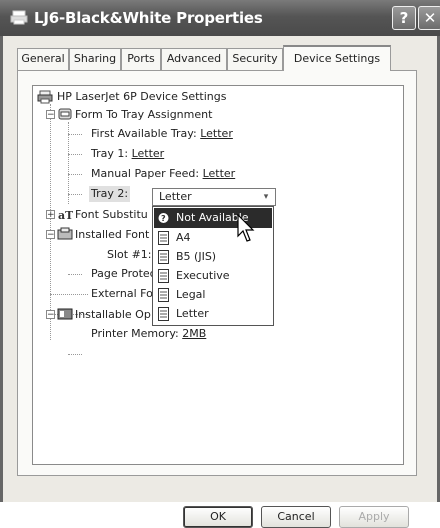 The image size is (440, 528). I want to click on tab-sharing: Sharing, so click(95, 59).